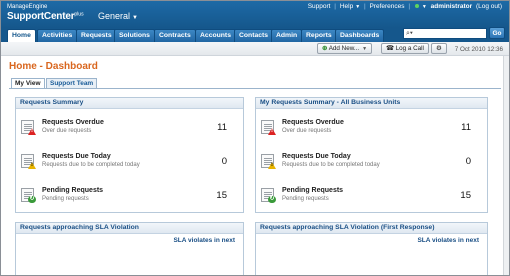 The image size is (510, 276). Describe the element at coordinates (360, 35) in the screenshot. I see `tab-dashboards: Dashboards` at that location.